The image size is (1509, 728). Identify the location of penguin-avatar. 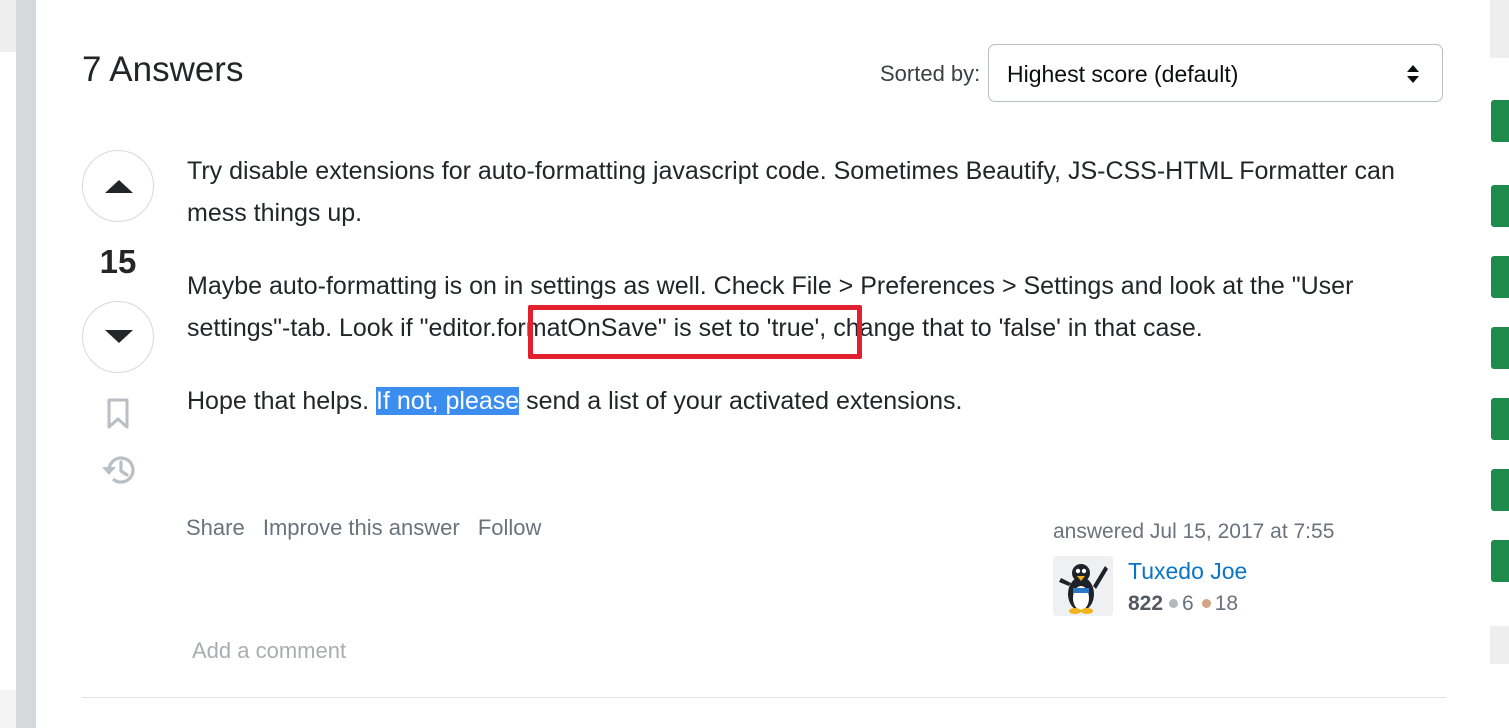
(1083, 586).